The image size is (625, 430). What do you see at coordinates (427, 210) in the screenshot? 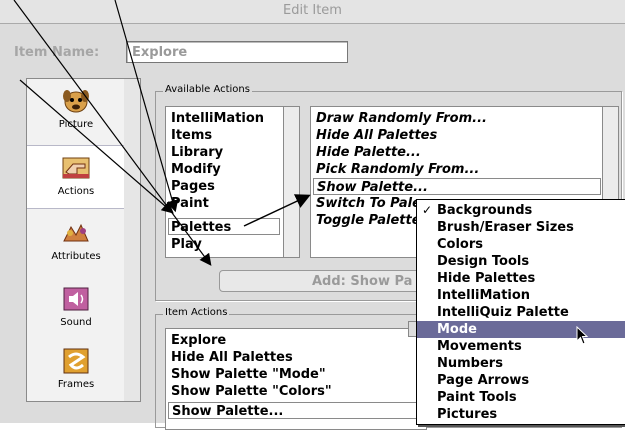
I see `checkmark-icon: ✓` at bounding box center [427, 210].